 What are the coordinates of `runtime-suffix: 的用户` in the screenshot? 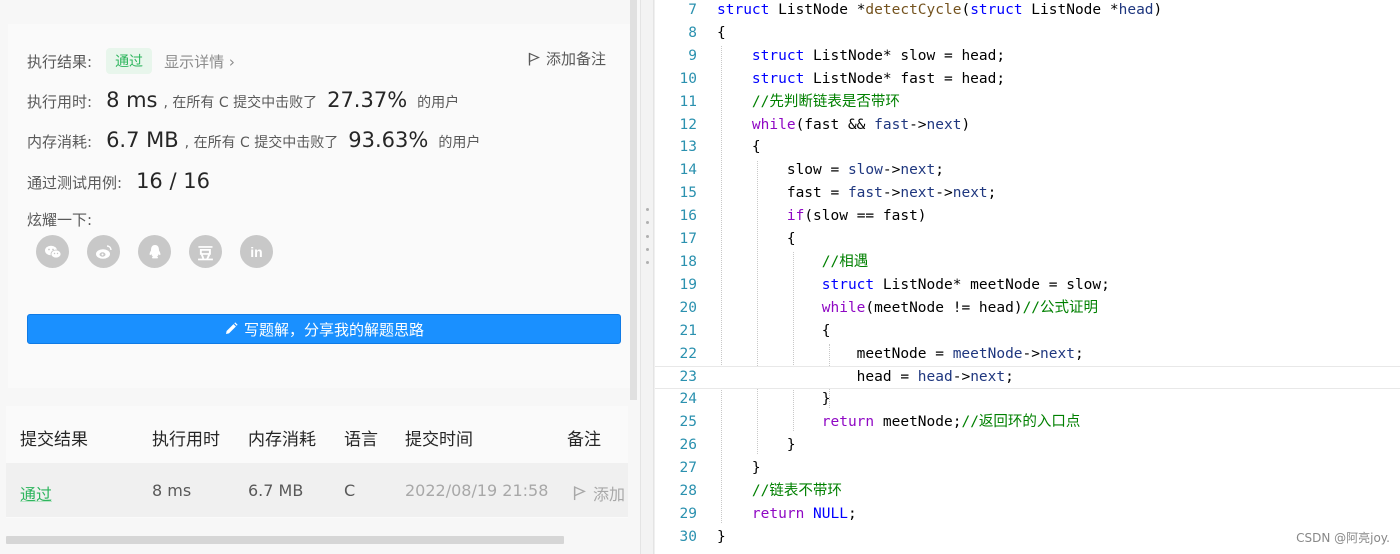 It's located at (438, 103).